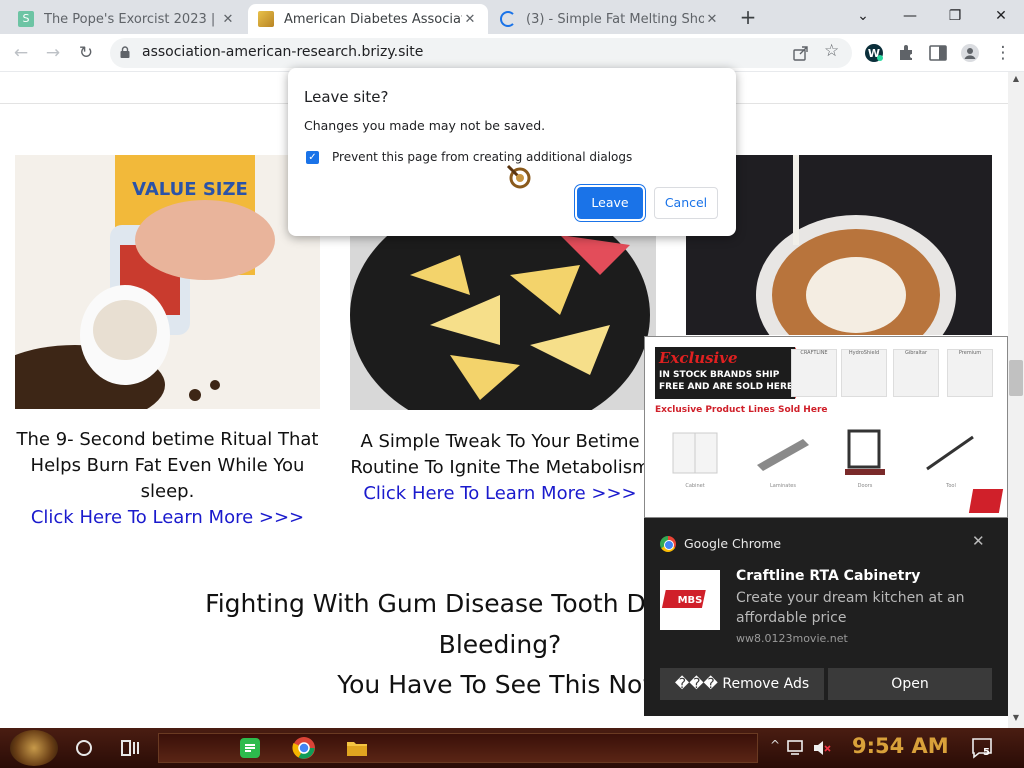  What do you see at coordinates (733, 543) in the screenshot?
I see `notification-app-name: Google Chrome` at bounding box center [733, 543].